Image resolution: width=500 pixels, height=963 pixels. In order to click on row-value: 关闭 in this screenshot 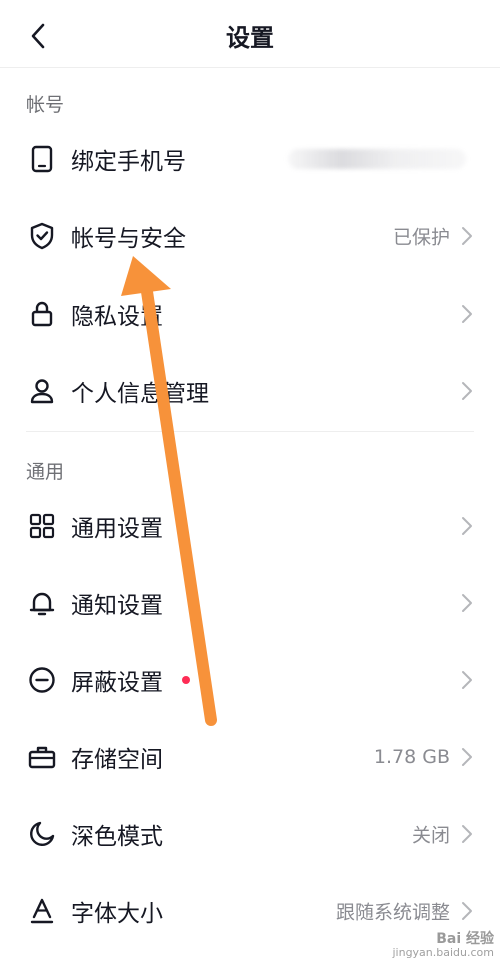, I will do `click(430, 835)`.